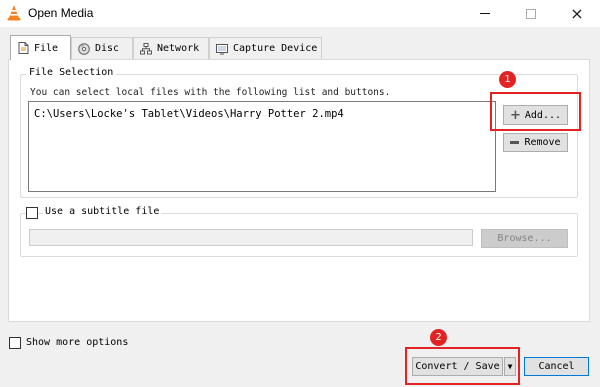  Describe the element at coordinates (32, 213) in the screenshot. I see `subtitle-checkbox` at that location.